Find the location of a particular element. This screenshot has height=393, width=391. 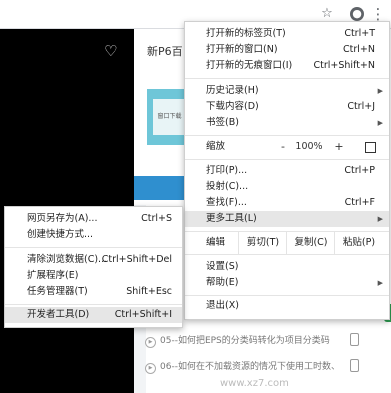

menu-item-print: 打印(P)... Ctrl+P is located at coordinates (287, 171).